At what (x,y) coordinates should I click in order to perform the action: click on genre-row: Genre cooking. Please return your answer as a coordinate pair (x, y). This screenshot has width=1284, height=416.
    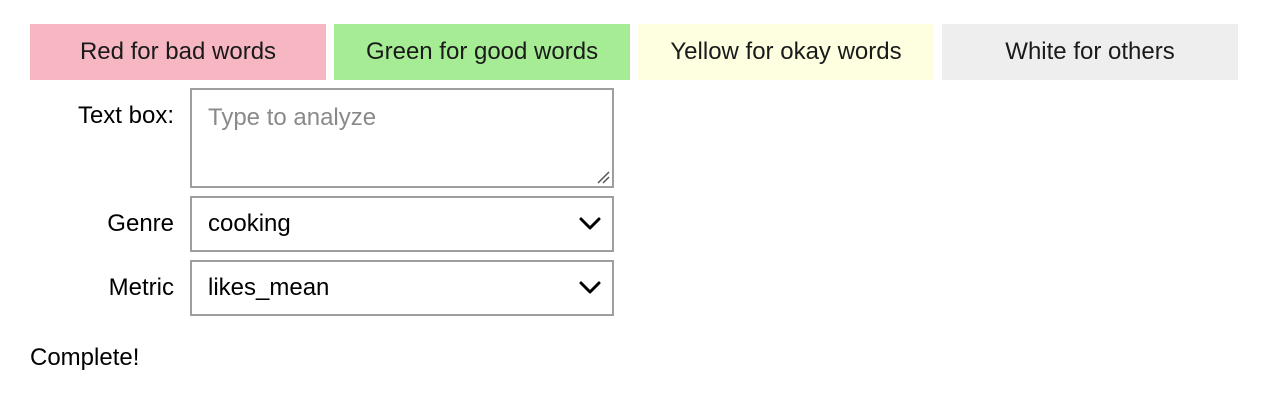
    Looking at the image, I should click on (322, 224).